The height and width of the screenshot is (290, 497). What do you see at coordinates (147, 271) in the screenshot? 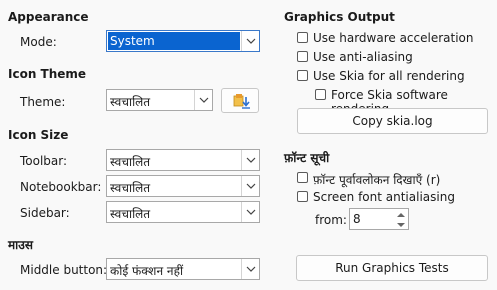
I see `middle-button-value: कोई फंक्शन नहीं` at bounding box center [147, 271].